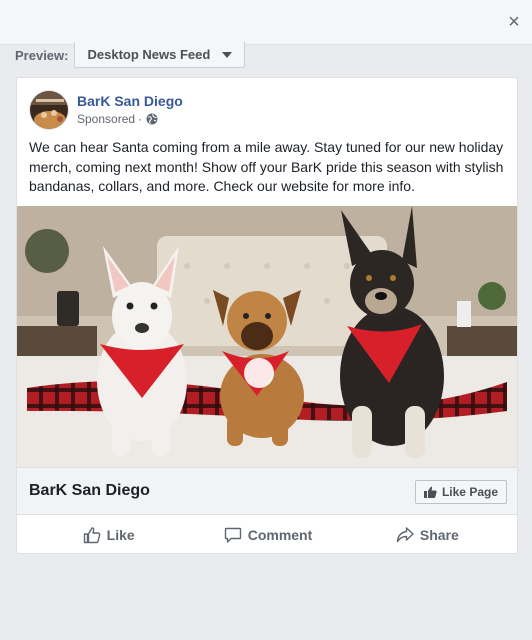 This screenshot has width=532, height=640. What do you see at coordinates (130, 101) in the screenshot?
I see `page-name-link: BarK San Diego` at bounding box center [130, 101].